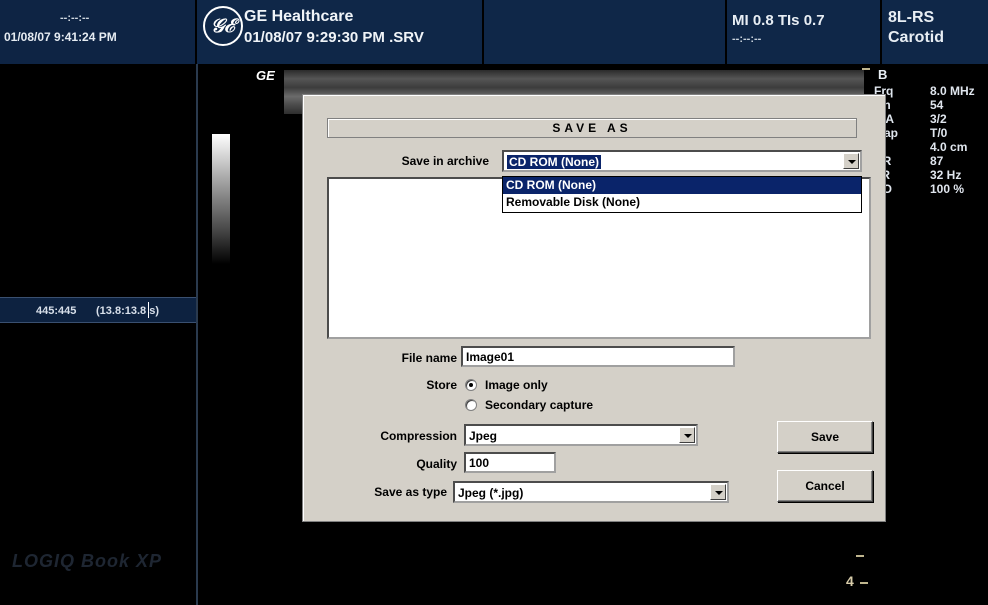 Image resolution: width=988 pixels, height=605 pixels. Describe the element at coordinates (581, 435) in the screenshot. I see `compression-select: Jpeg` at that location.